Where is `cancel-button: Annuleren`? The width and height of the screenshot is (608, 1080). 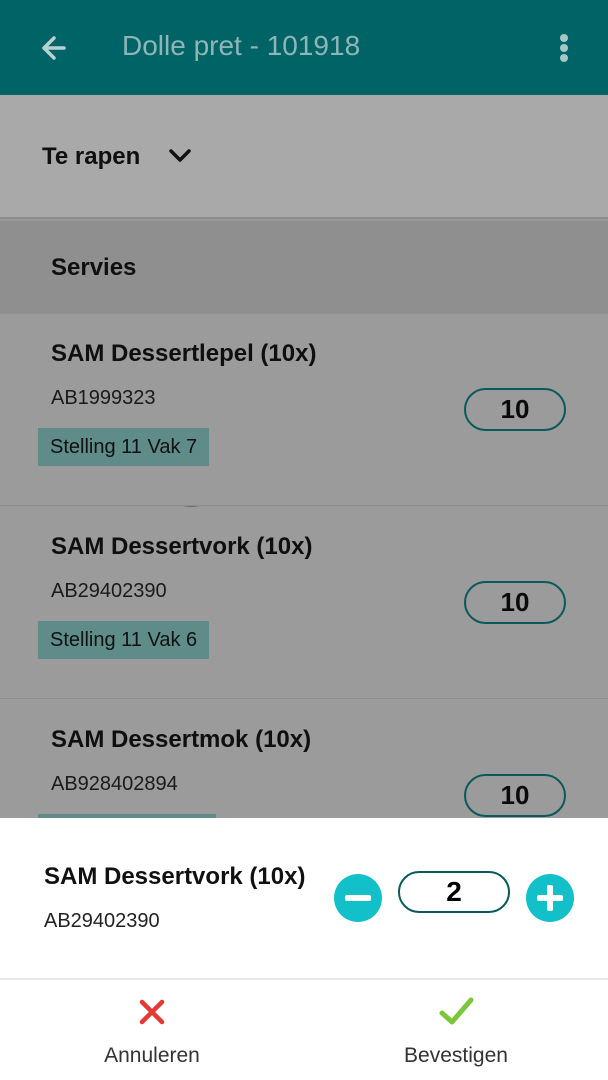 cancel-button: Annuleren is located at coordinates (152, 1030).